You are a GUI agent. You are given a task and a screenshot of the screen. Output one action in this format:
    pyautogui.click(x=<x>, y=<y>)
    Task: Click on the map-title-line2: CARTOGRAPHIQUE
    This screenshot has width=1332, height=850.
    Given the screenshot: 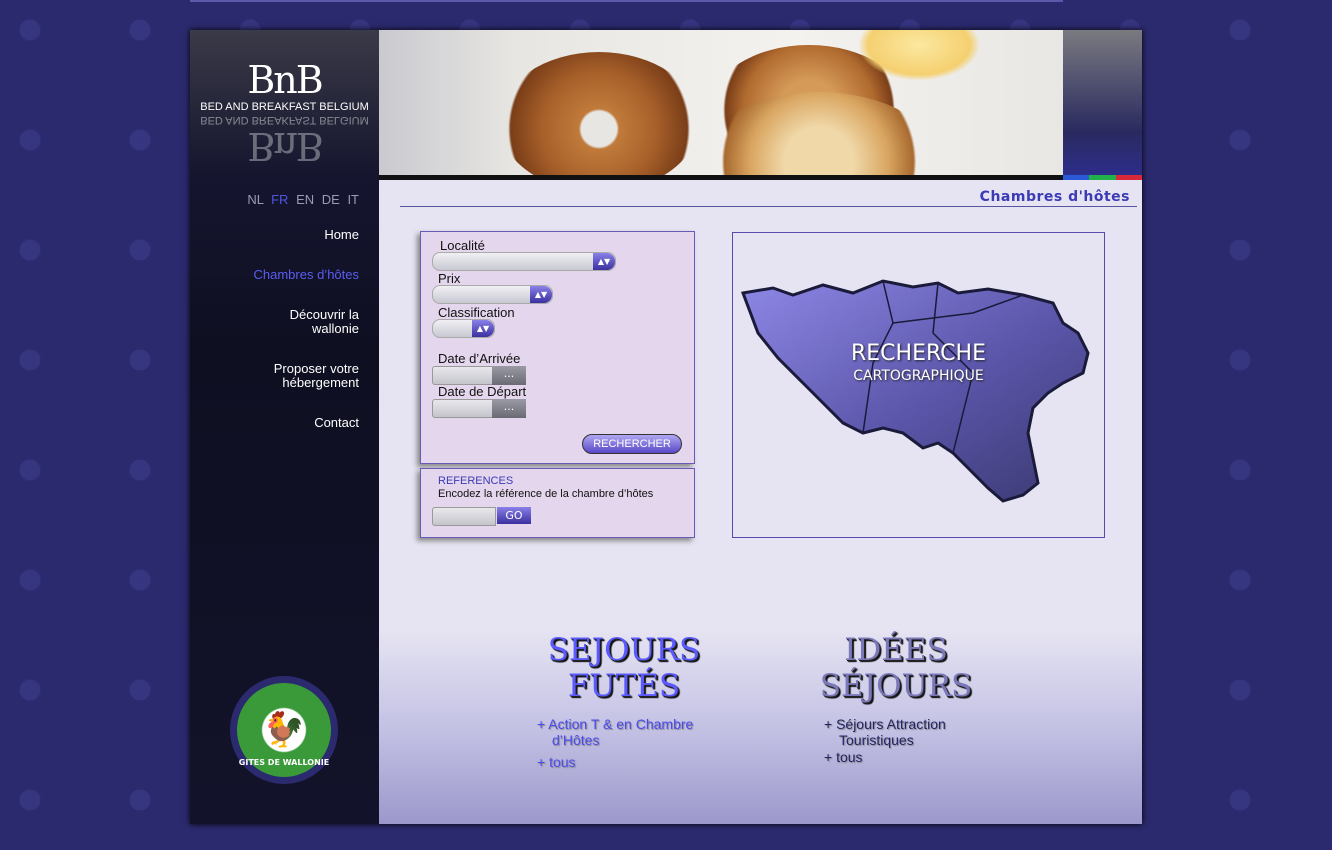 What is the action you would take?
    pyautogui.click(x=918, y=376)
    